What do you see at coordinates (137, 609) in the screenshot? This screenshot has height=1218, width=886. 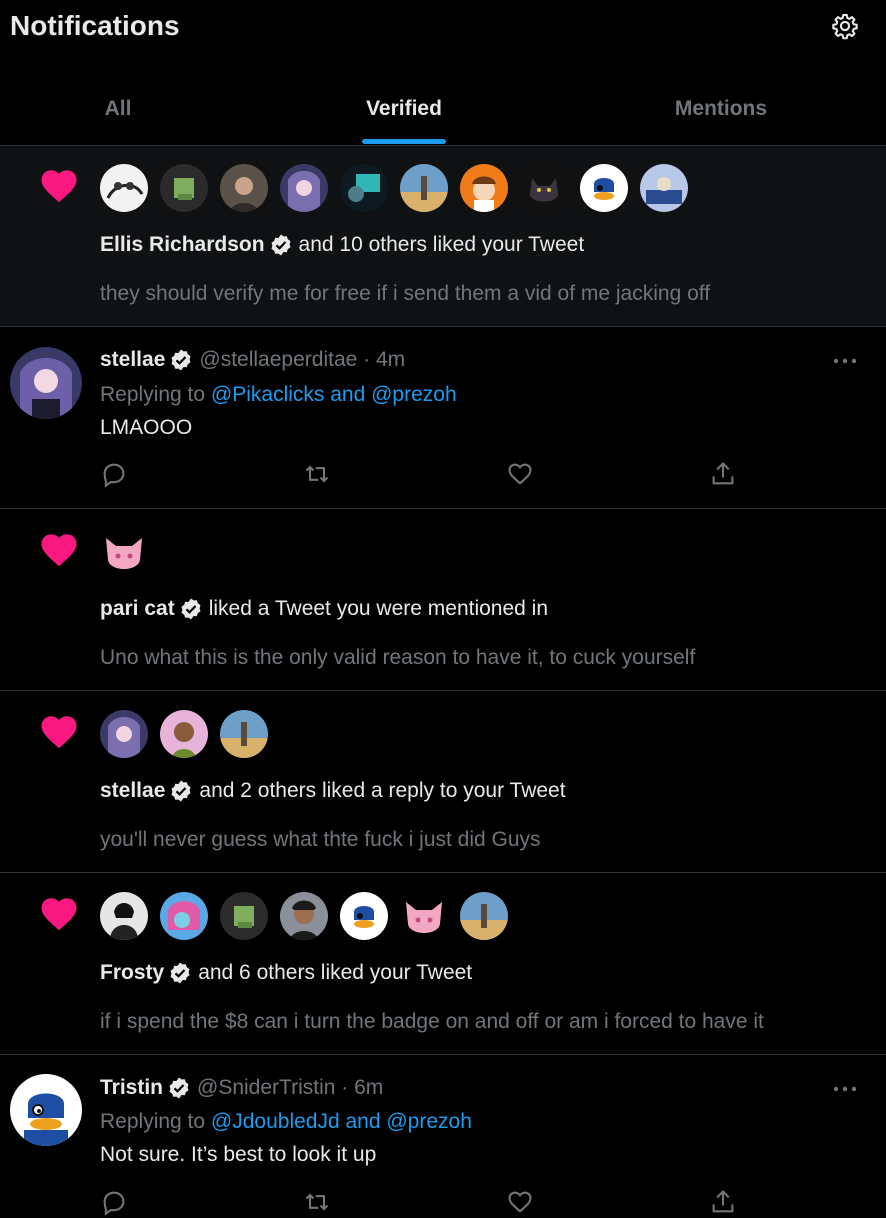 I see `actor-name: pari cat` at bounding box center [137, 609].